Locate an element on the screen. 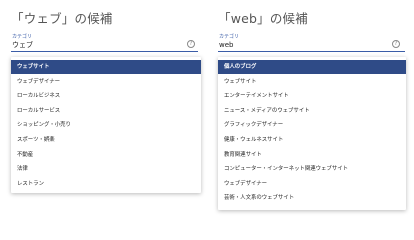 Image resolution: width=414 pixels, height=240 pixels. suggestion-option: 不動産 is located at coordinates (106, 155).